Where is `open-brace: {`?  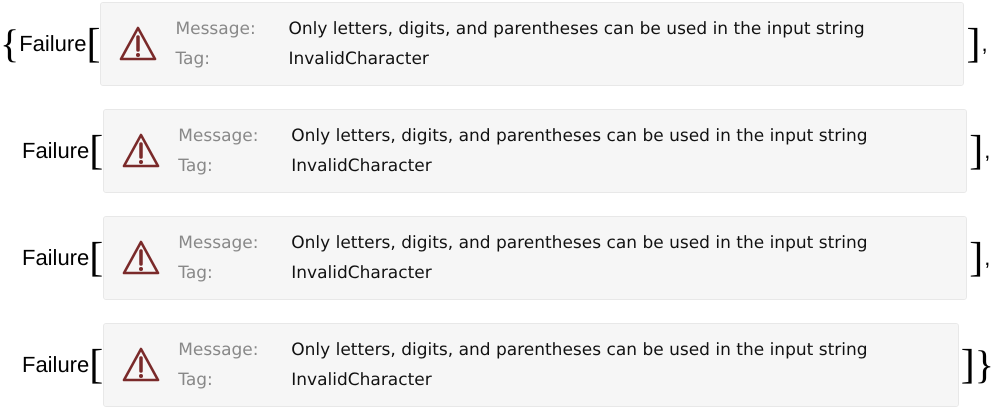
open-brace: { is located at coordinates (10, 44).